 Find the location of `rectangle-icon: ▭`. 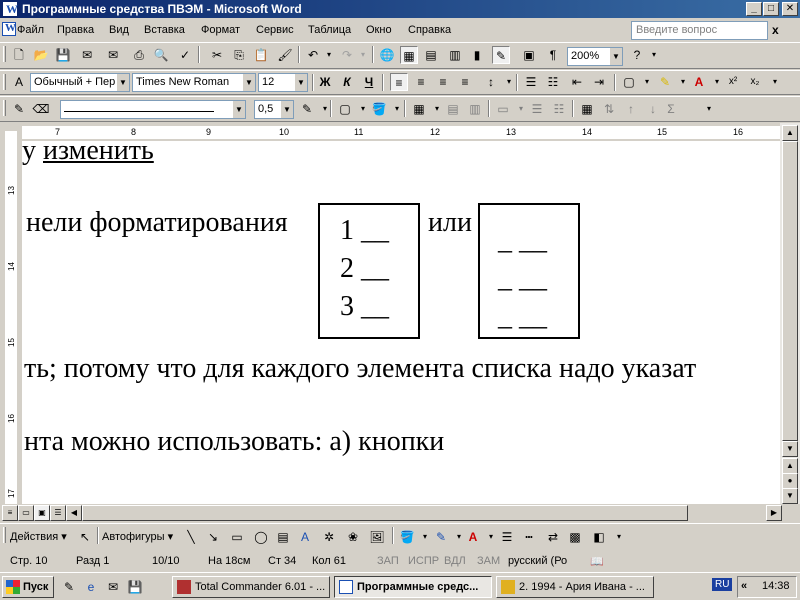

rectangle-icon: ▭ is located at coordinates (237, 537).